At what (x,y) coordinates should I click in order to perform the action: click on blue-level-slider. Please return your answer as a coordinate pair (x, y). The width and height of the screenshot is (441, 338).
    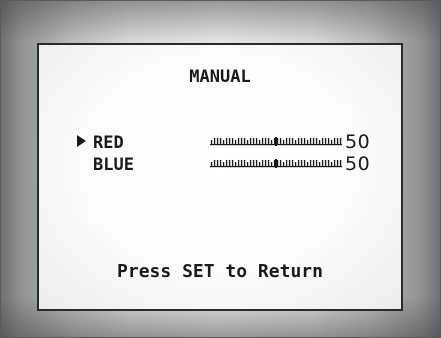
    Looking at the image, I should click on (276, 163).